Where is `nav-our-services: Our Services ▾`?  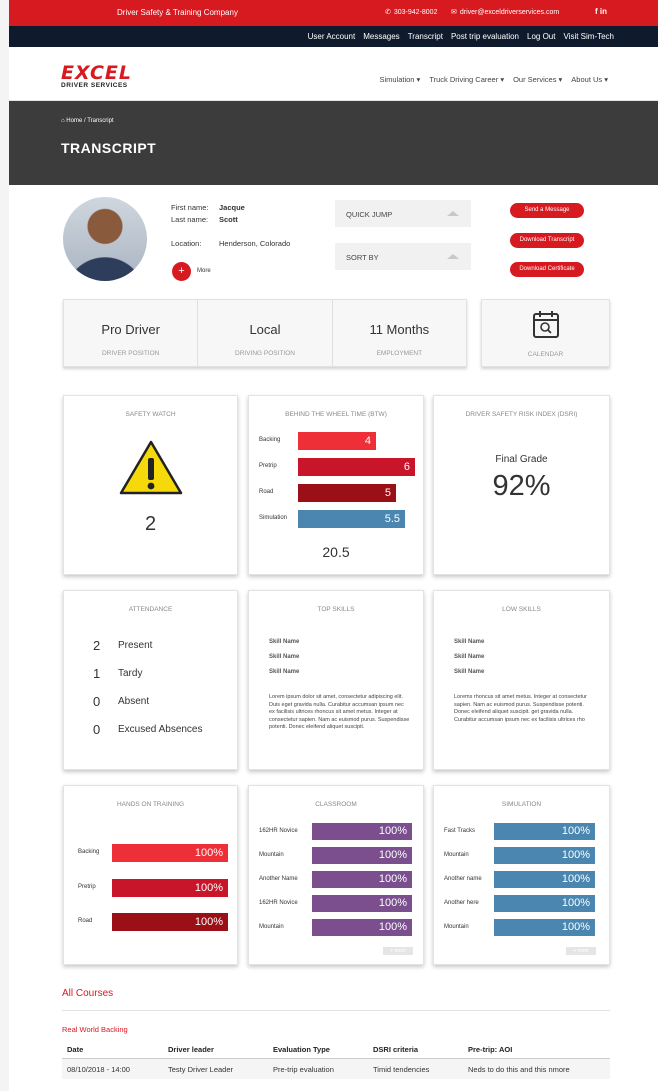 nav-our-services: Our Services ▾ is located at coordinates (537, 79).